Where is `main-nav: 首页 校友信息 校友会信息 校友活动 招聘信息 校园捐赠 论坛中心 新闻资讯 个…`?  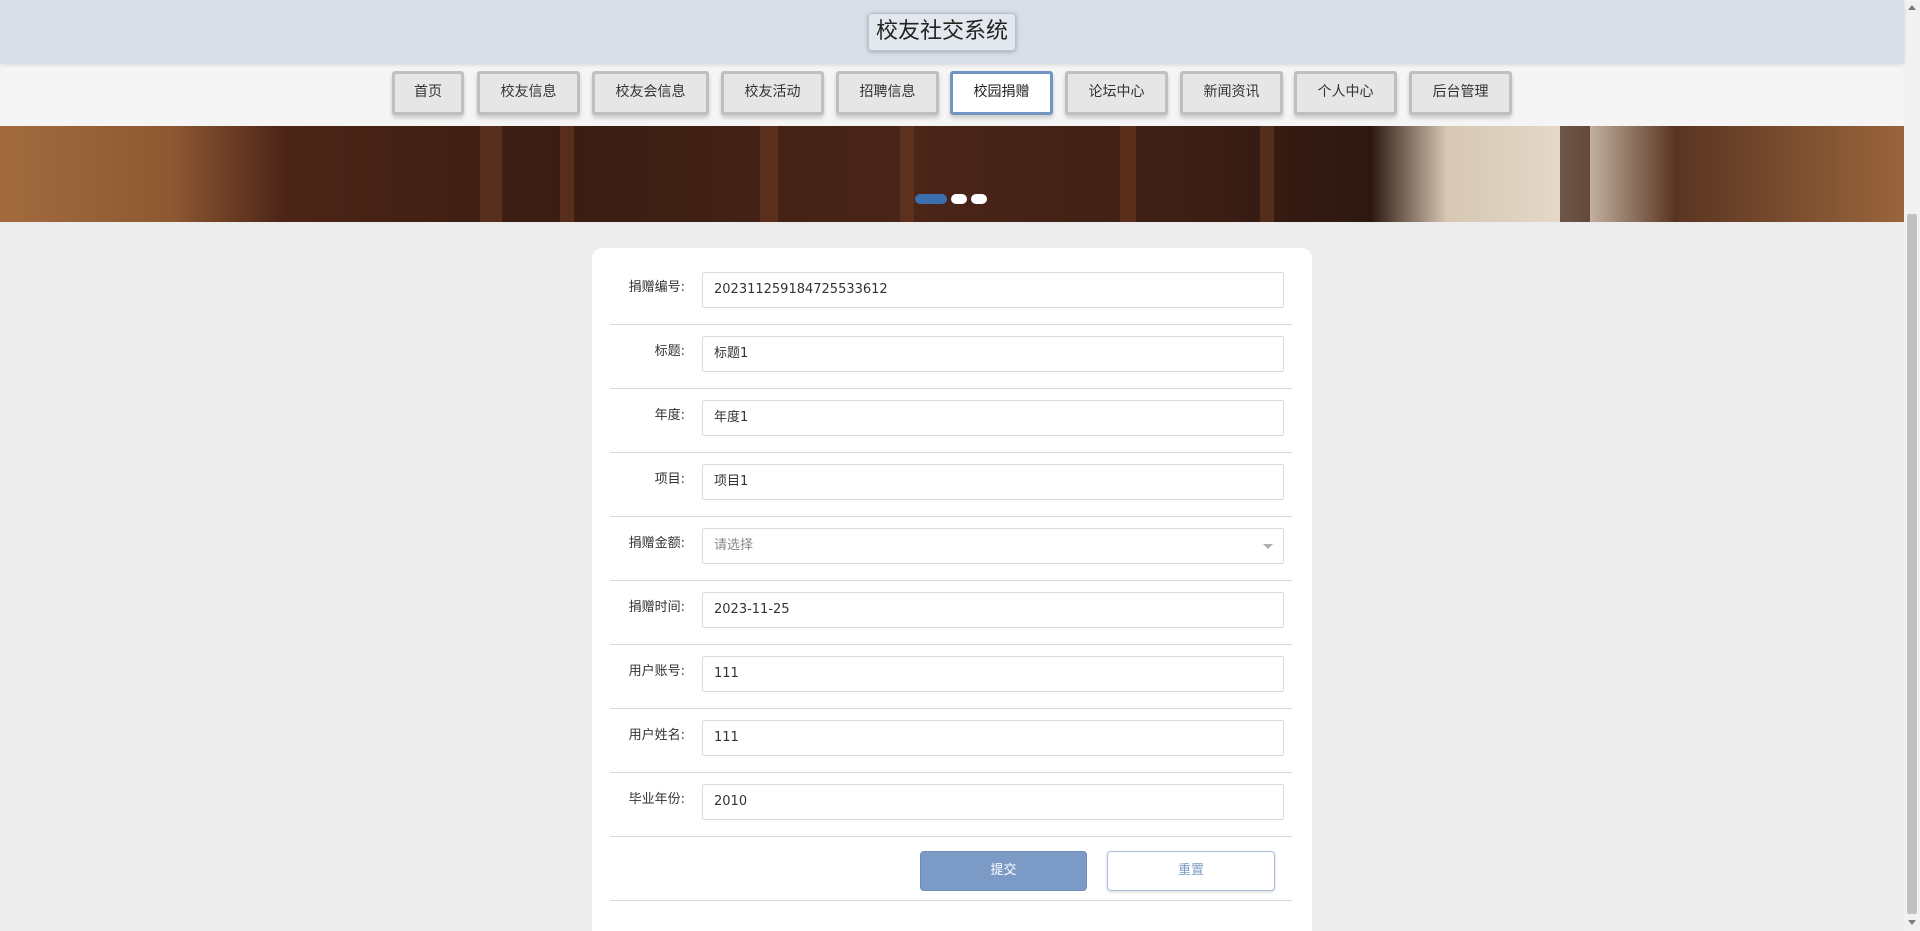
main-nav: 首页 校友信息 校友会信息 校友活动 招聘信息 校园捐赠 论坛中心 新闻资讯 个… is located at coordinates (952, 94).